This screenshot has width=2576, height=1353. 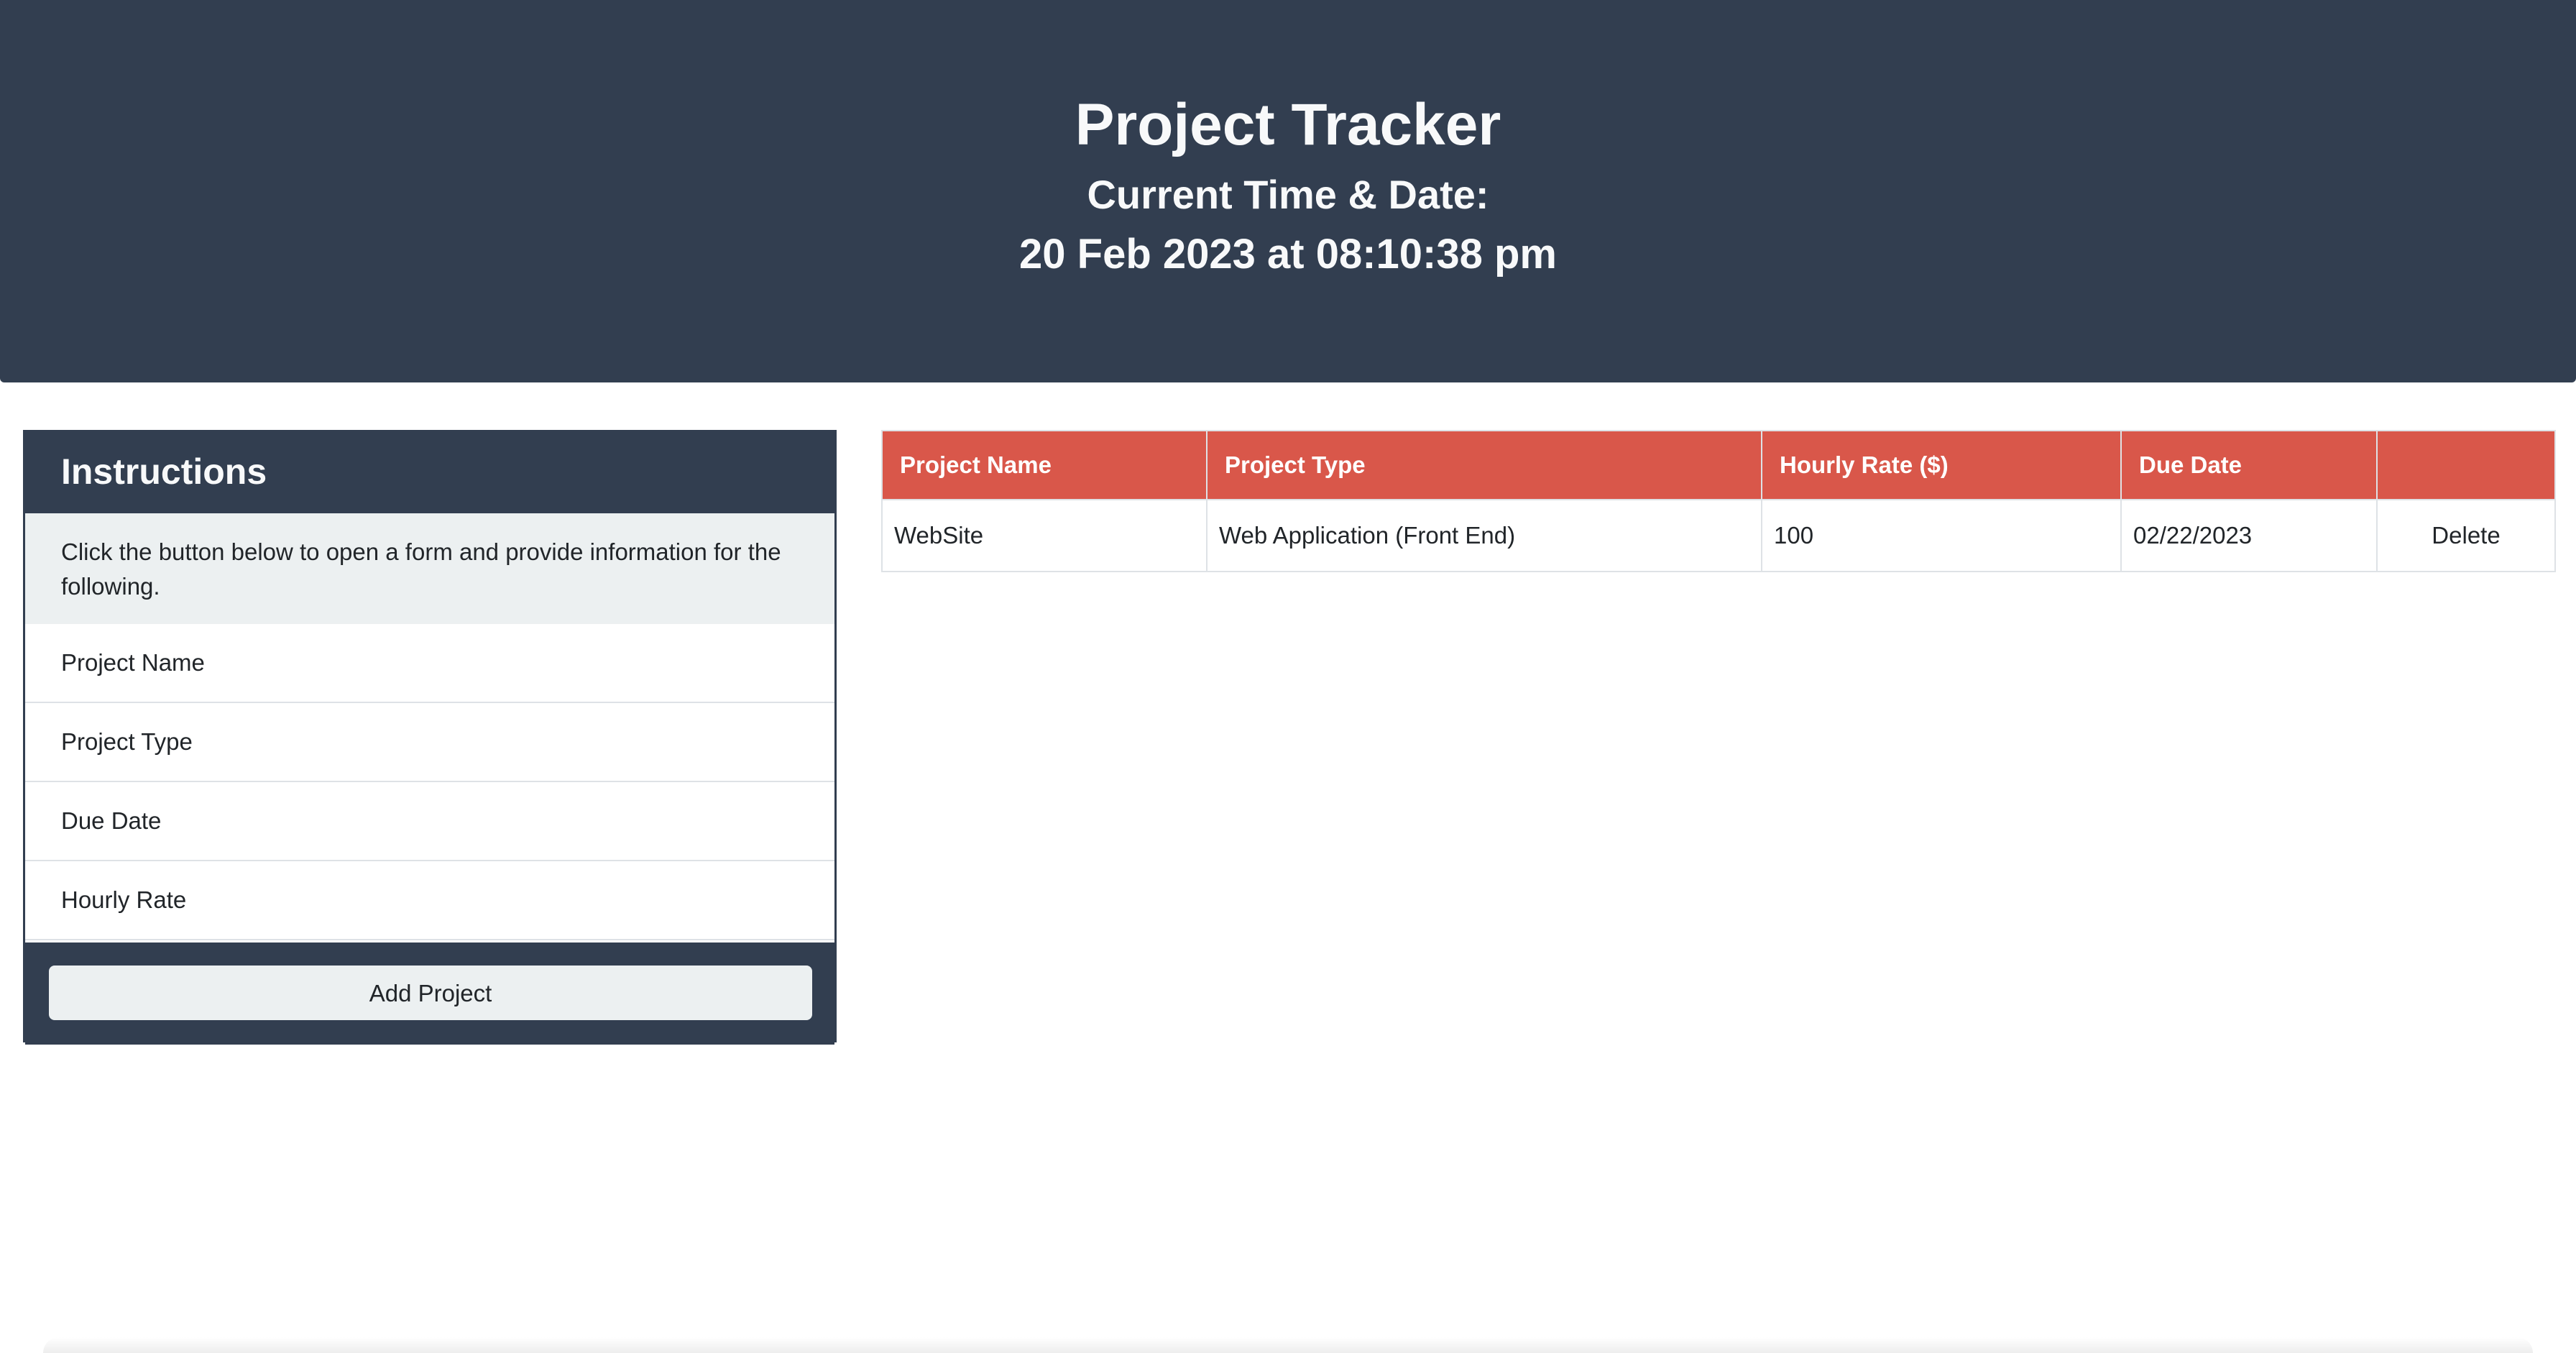 I want to click on current-time-label: Current Time & Date:, so click(x=1288, y=194).